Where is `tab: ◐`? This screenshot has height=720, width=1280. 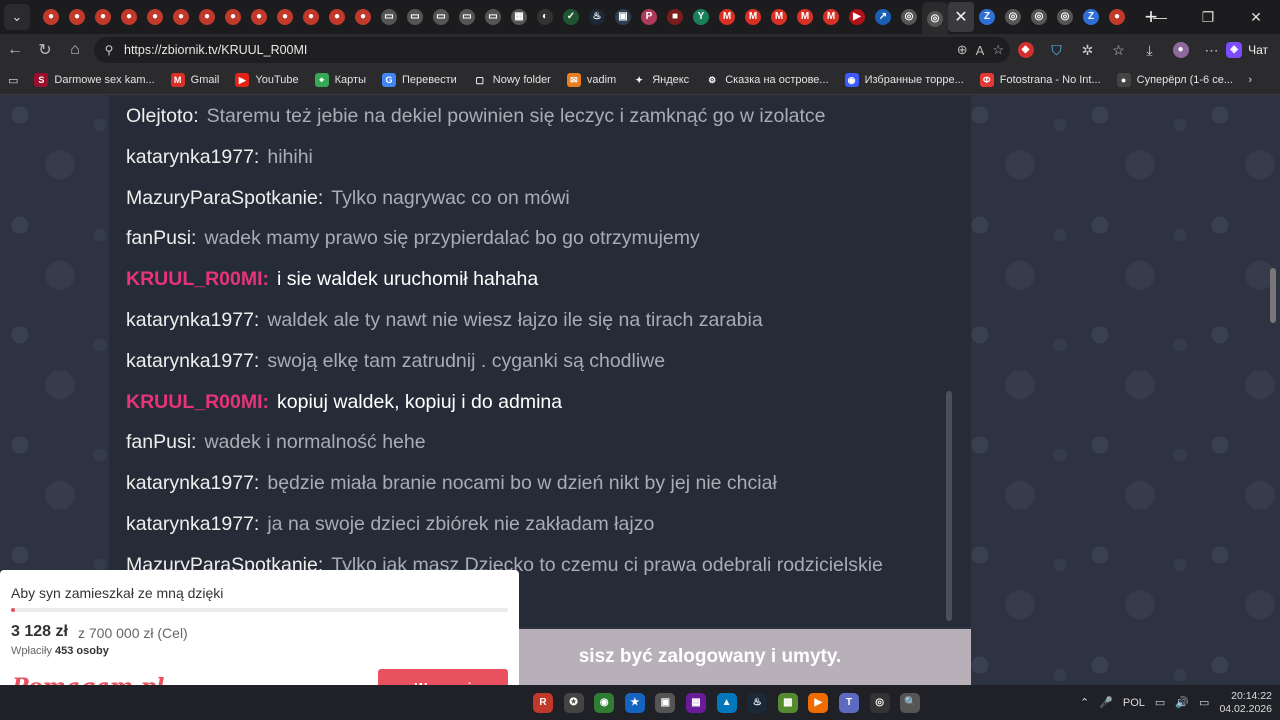
tab: ◐ is located at coordinates (545, 17).